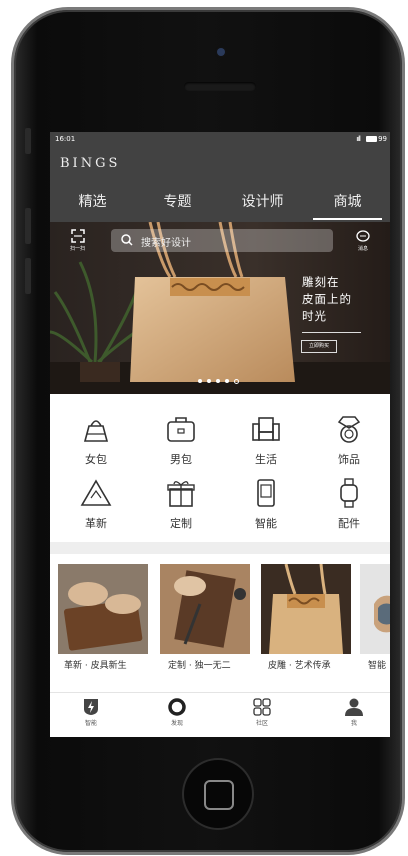 The image size is (408, 856). I want to click on category-women-bags: 女包, so click(96, 440).